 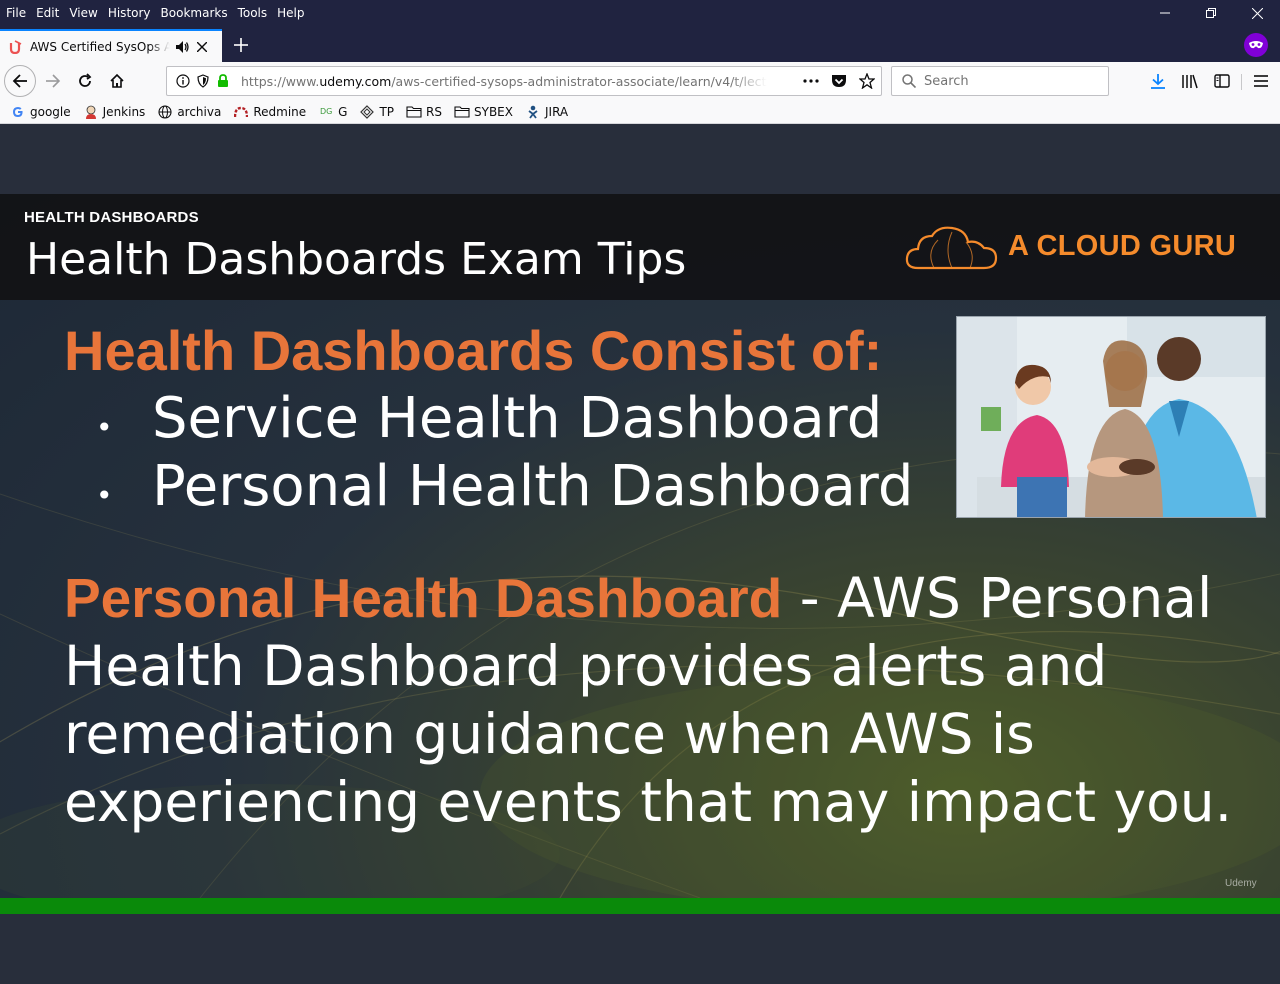 I want to click on close-icon, so click(x=1257, y=13).